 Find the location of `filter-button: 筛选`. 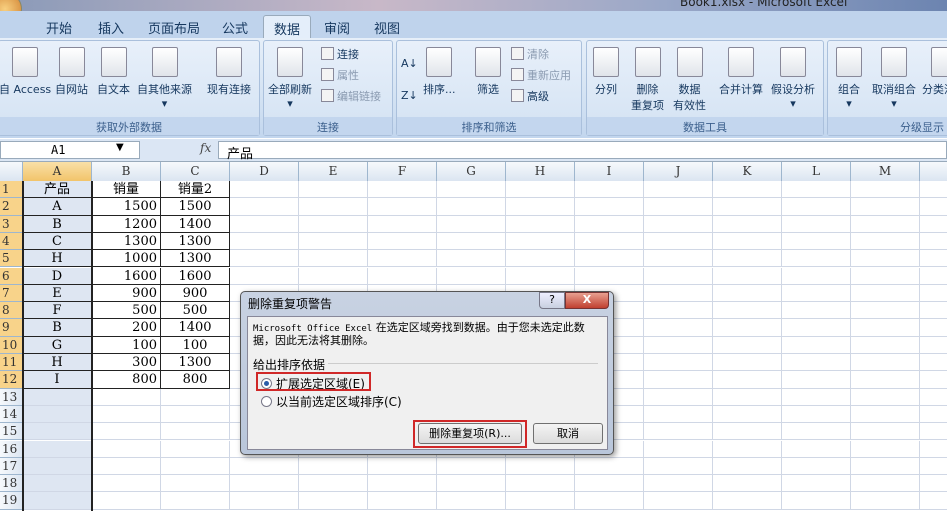

filter-button: 筛选 is located at coordinates (488, 72).